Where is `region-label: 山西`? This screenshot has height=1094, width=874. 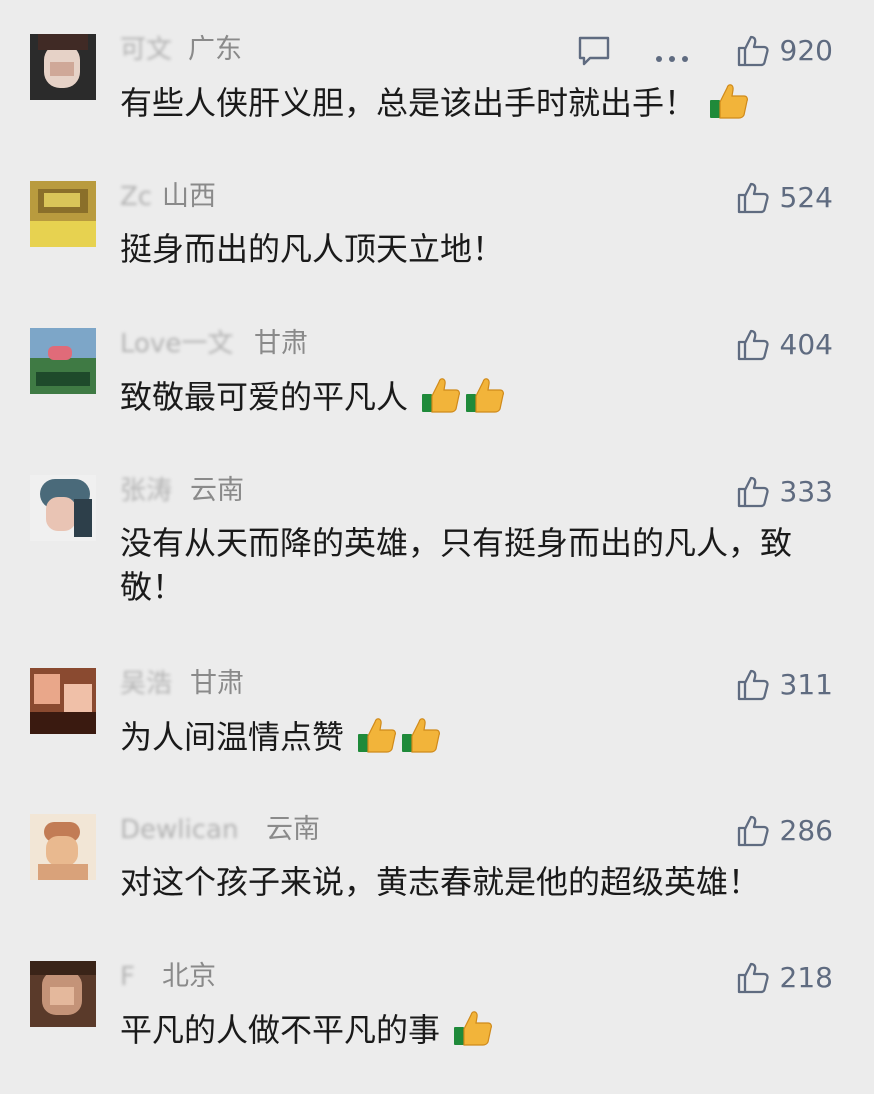 region-label: 山西 is located at coordinates (189, 196).